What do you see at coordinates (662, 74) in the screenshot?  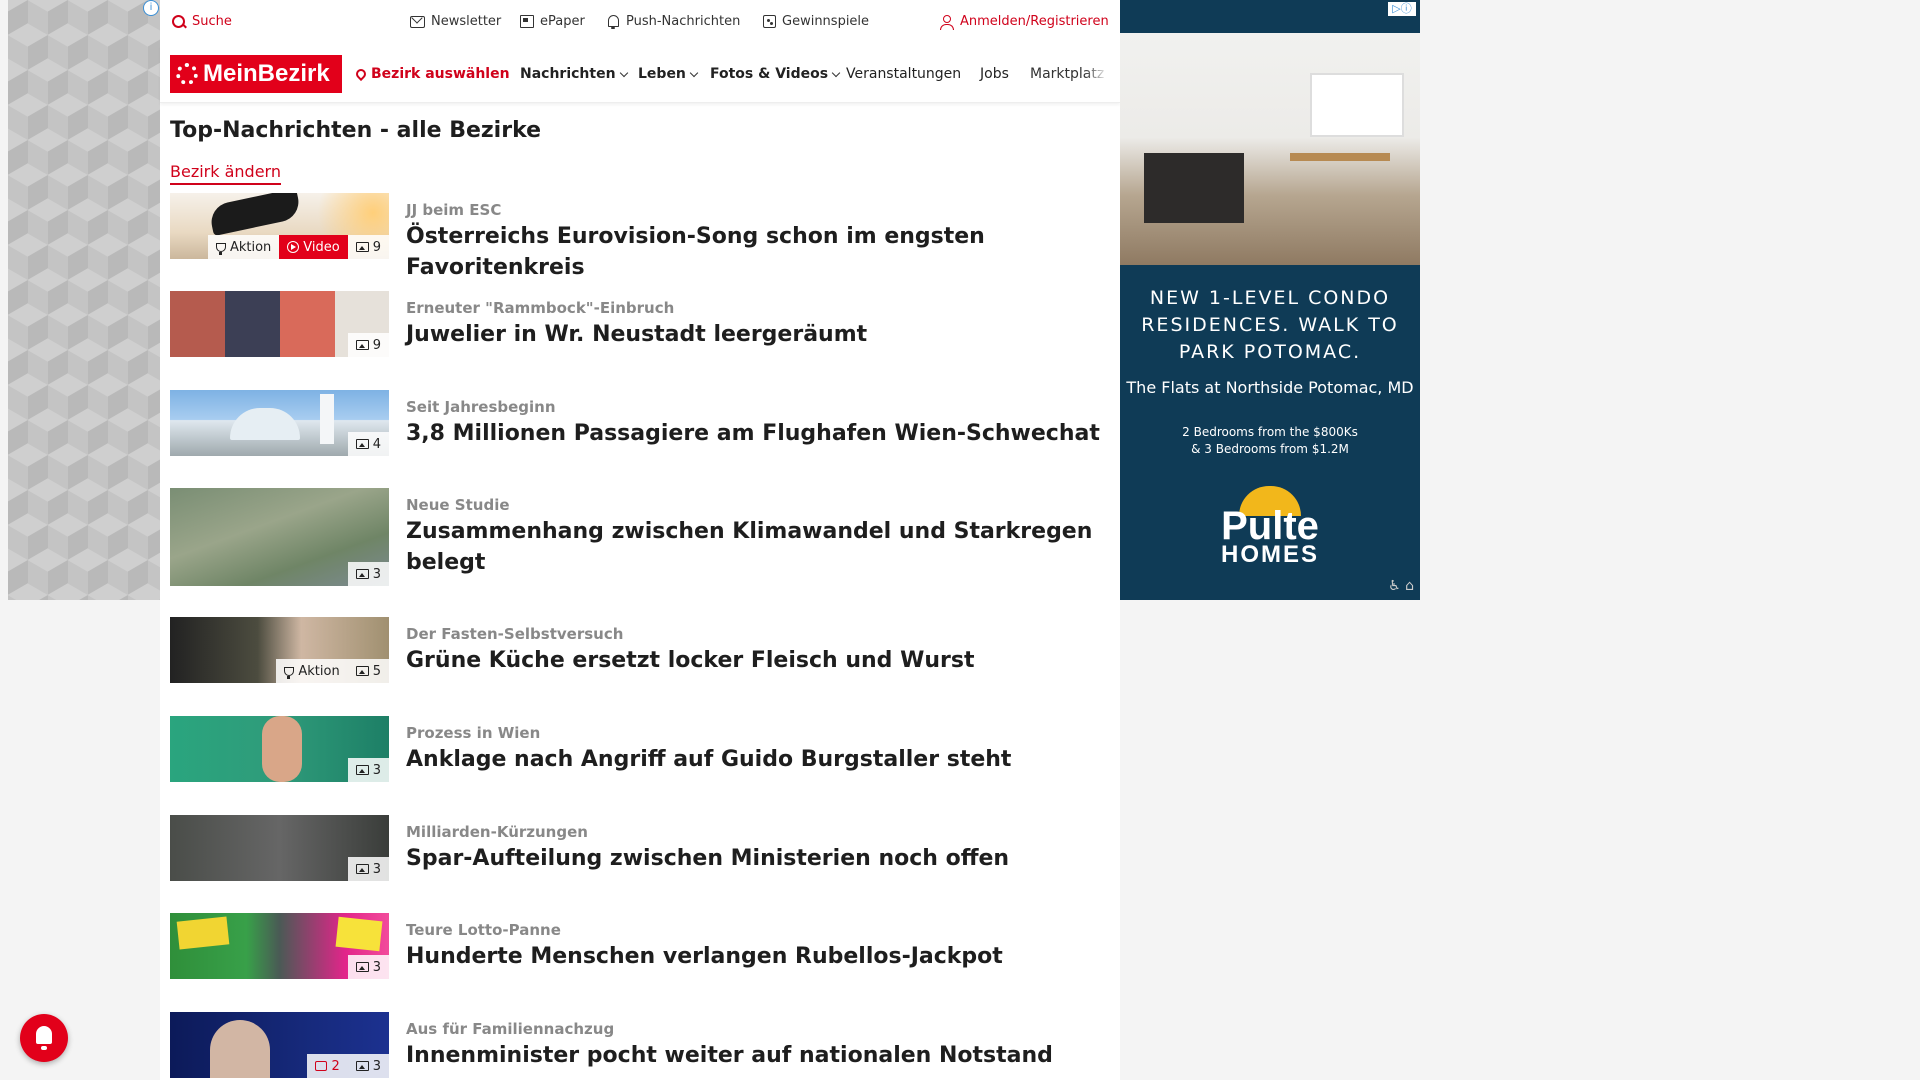 I see `nav-leben-label: Leben` at bounding box center [662, 74].